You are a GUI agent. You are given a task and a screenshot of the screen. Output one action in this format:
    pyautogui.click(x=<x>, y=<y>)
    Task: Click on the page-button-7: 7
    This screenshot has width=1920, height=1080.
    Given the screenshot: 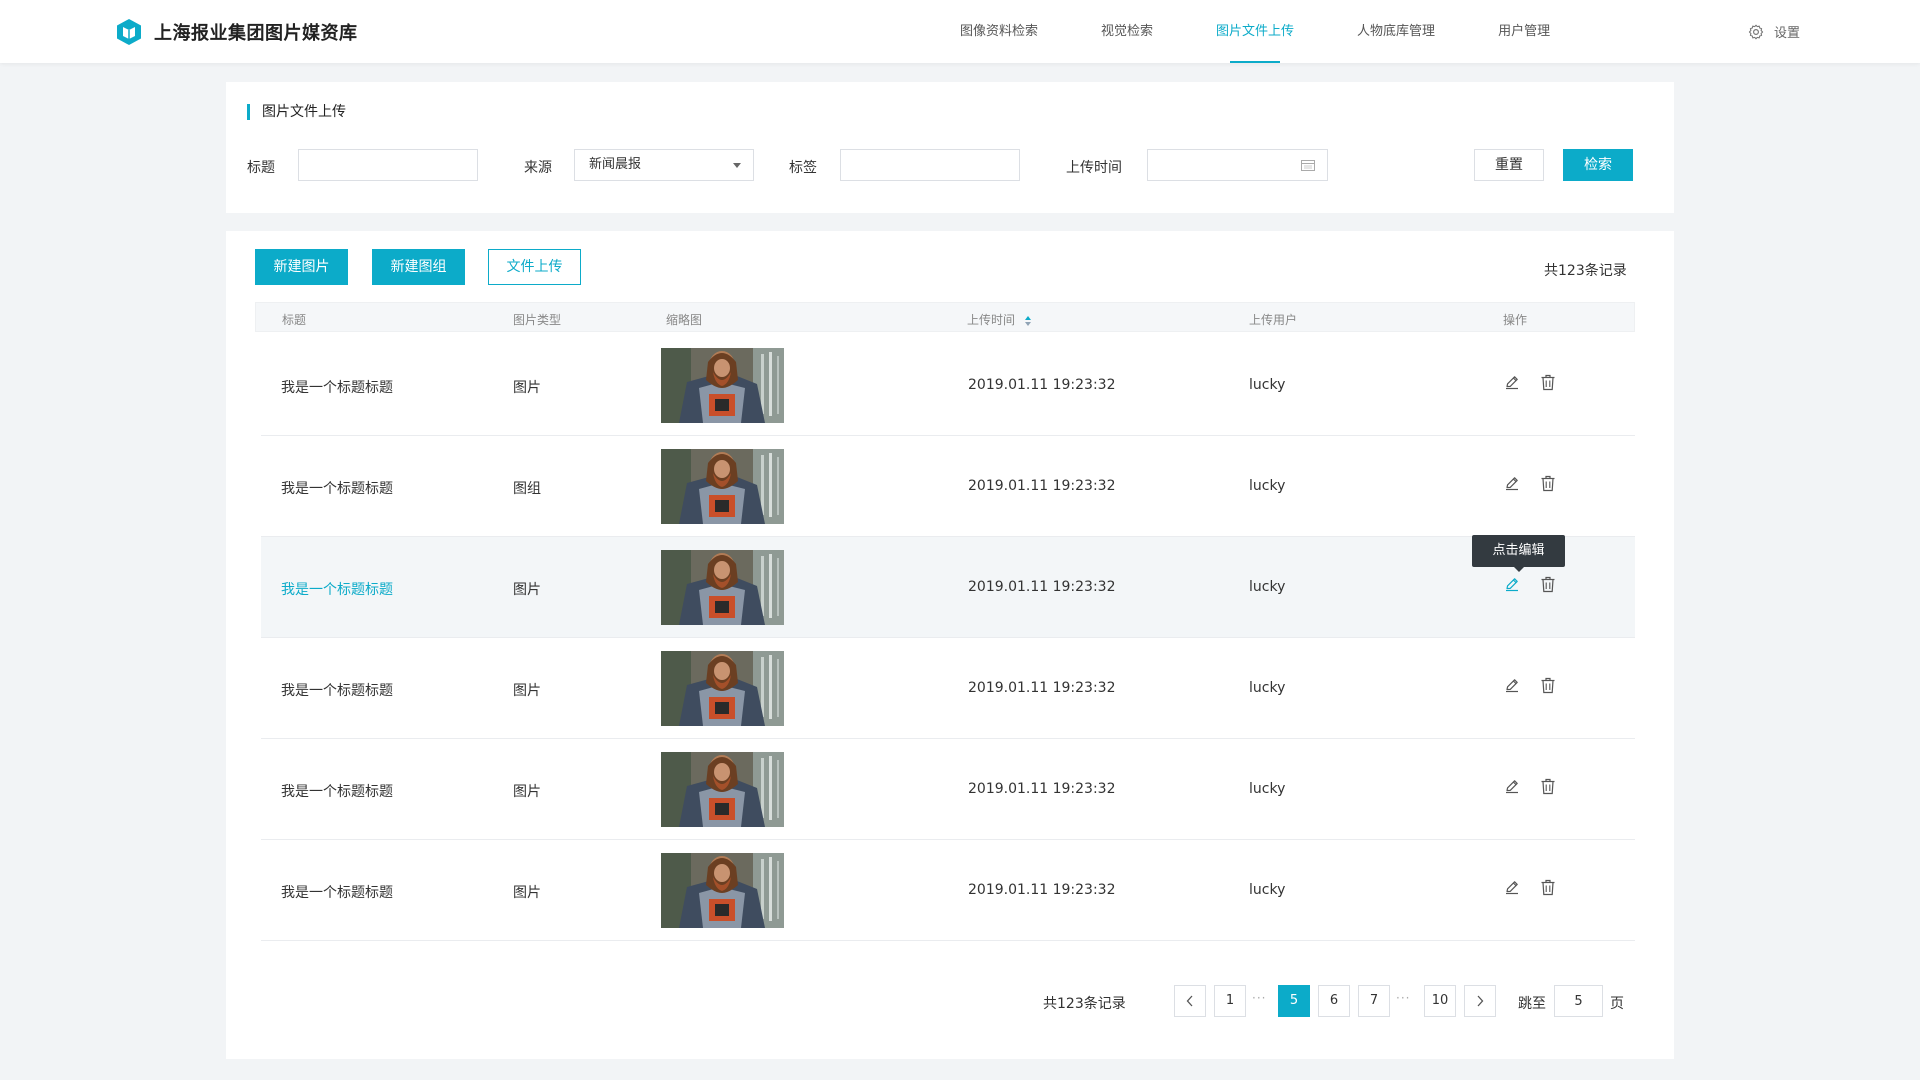 What is the action you would take?
    pyautogui.click(x=1374, y=1001)
    